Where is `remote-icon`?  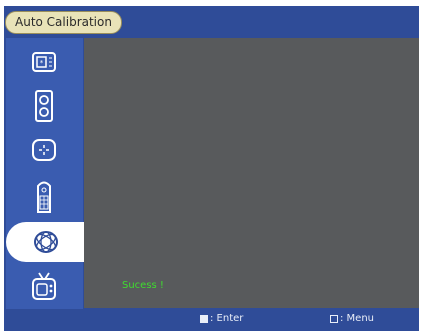 remote-icon is located at coordinates (44, 197).